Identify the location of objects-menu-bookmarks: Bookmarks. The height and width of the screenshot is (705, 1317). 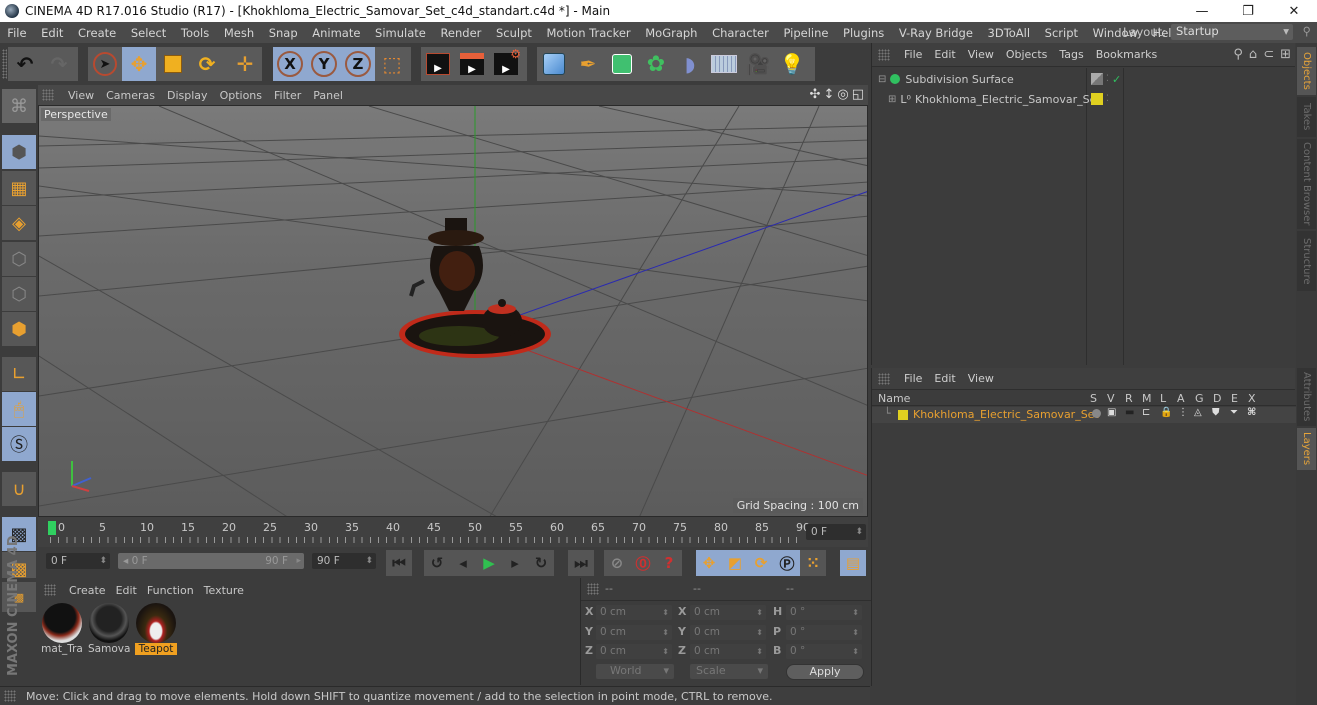
(1126, 54).